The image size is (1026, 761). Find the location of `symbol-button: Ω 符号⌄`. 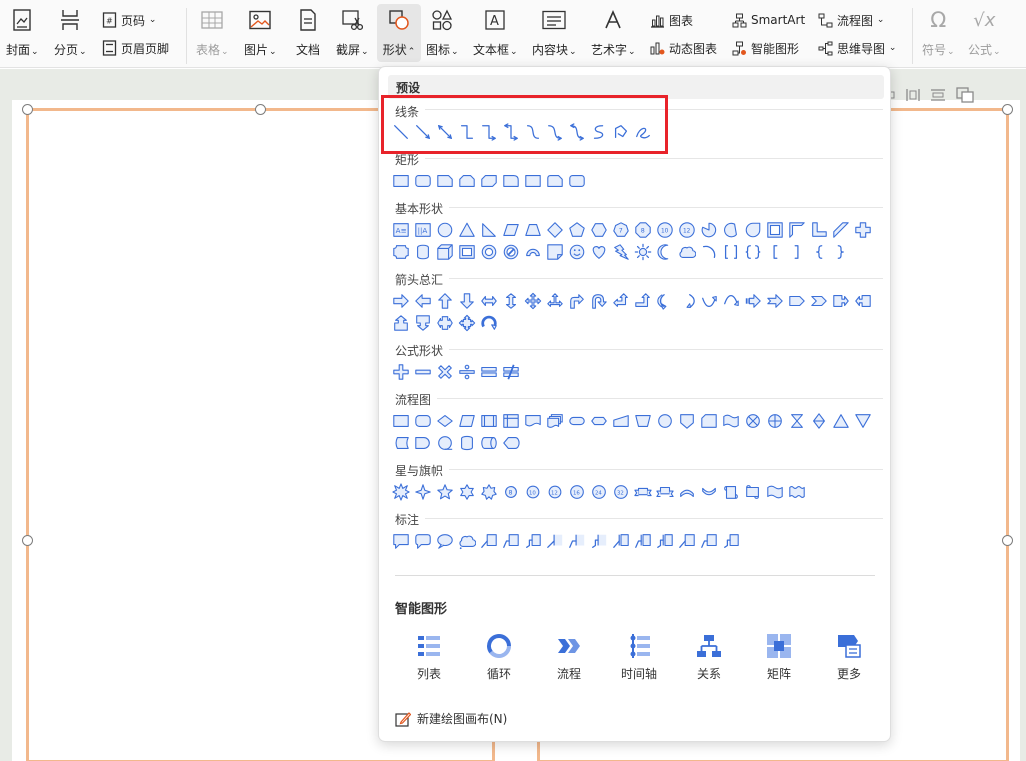

symbol-button: Ω 符号⌄ is located at coordinates (938, 32).